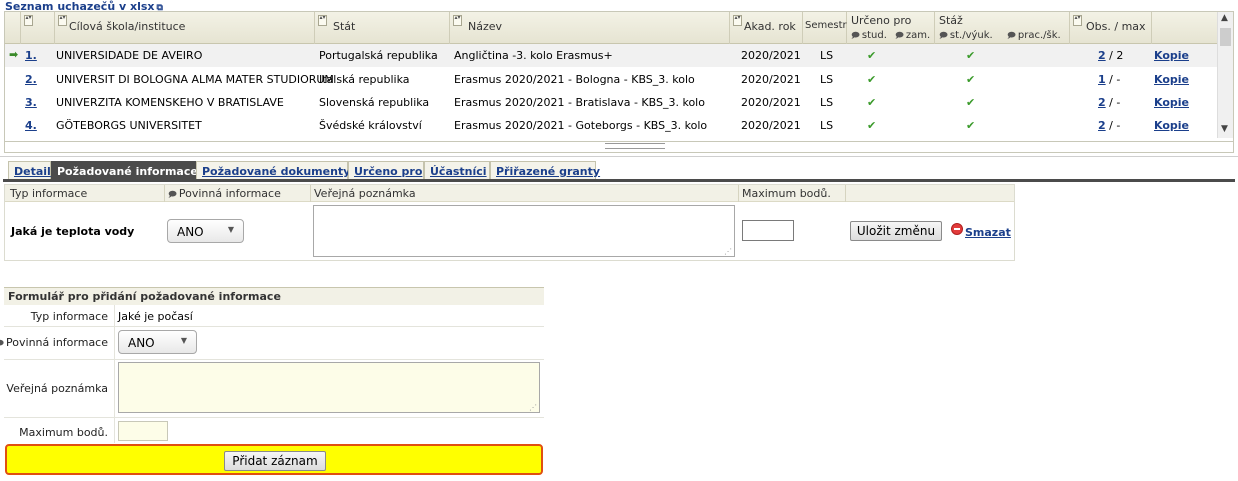  I want to click on tab-ucastnici: Účastníci, so click(457, 170).